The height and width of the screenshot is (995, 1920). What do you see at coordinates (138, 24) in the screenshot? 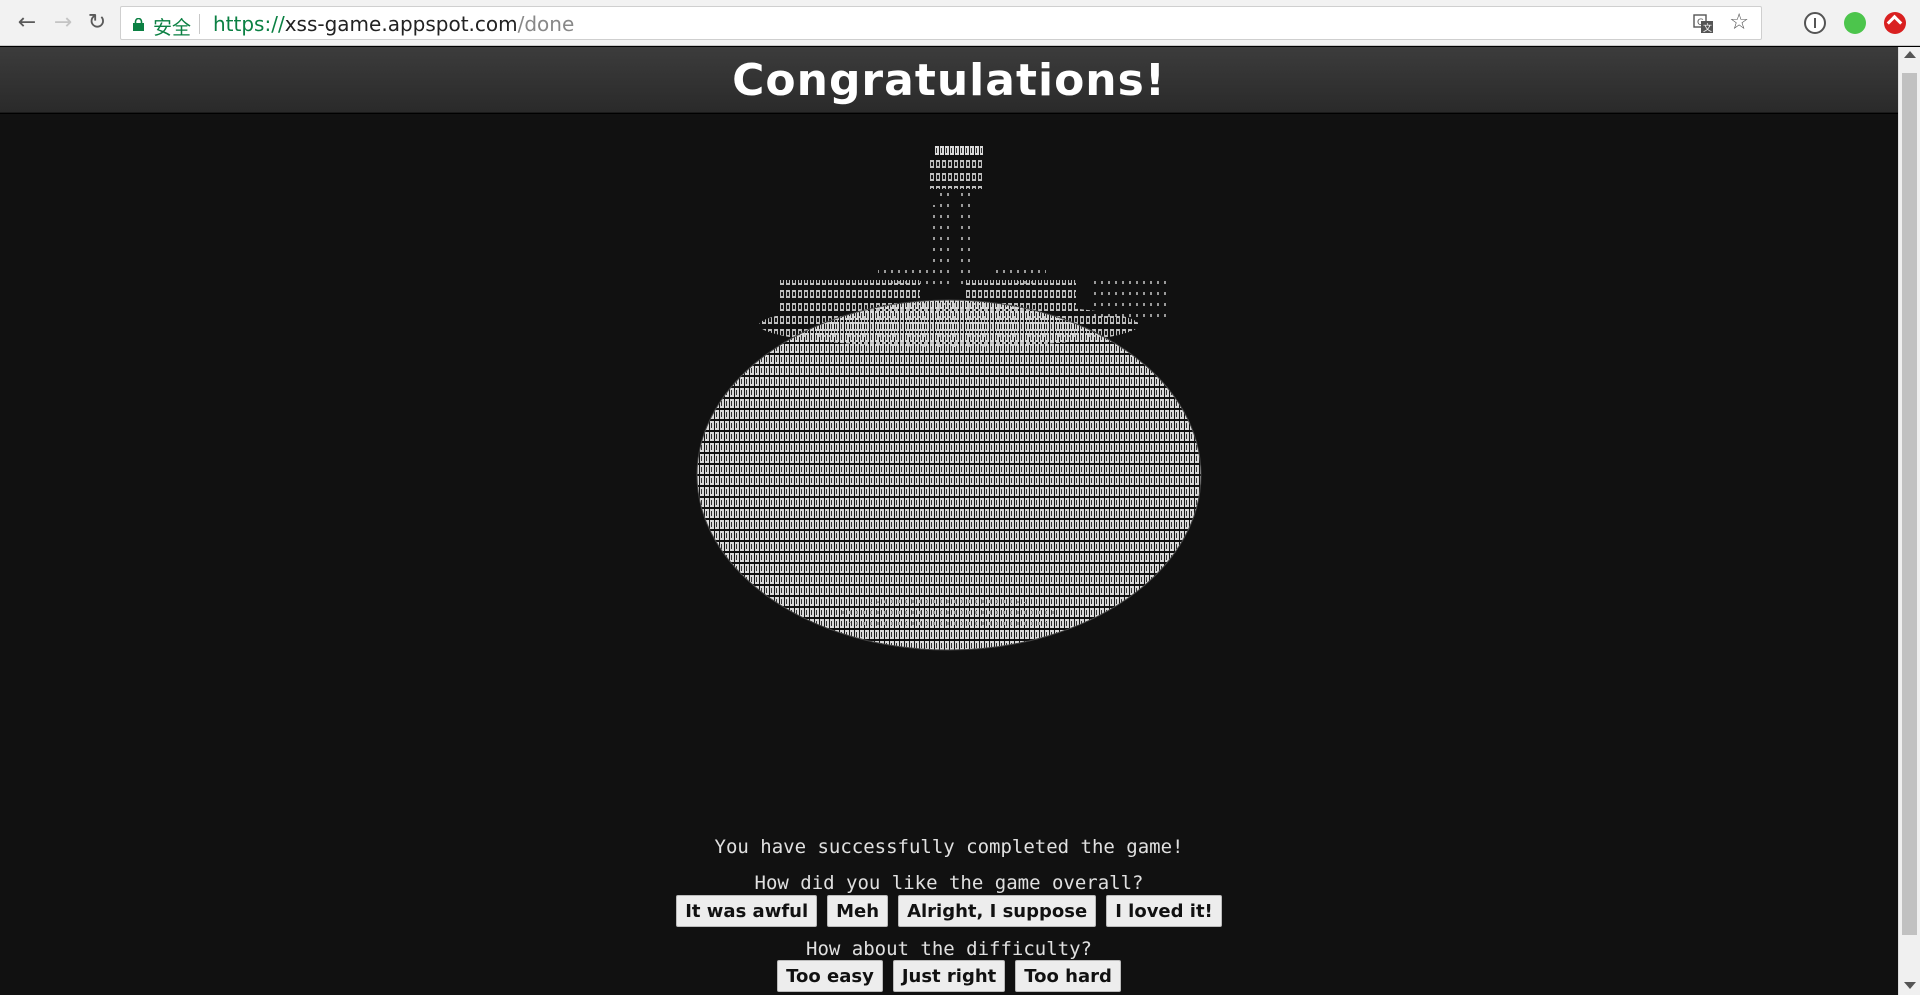
I see `lock-icon` at bounding box center [138, 24].